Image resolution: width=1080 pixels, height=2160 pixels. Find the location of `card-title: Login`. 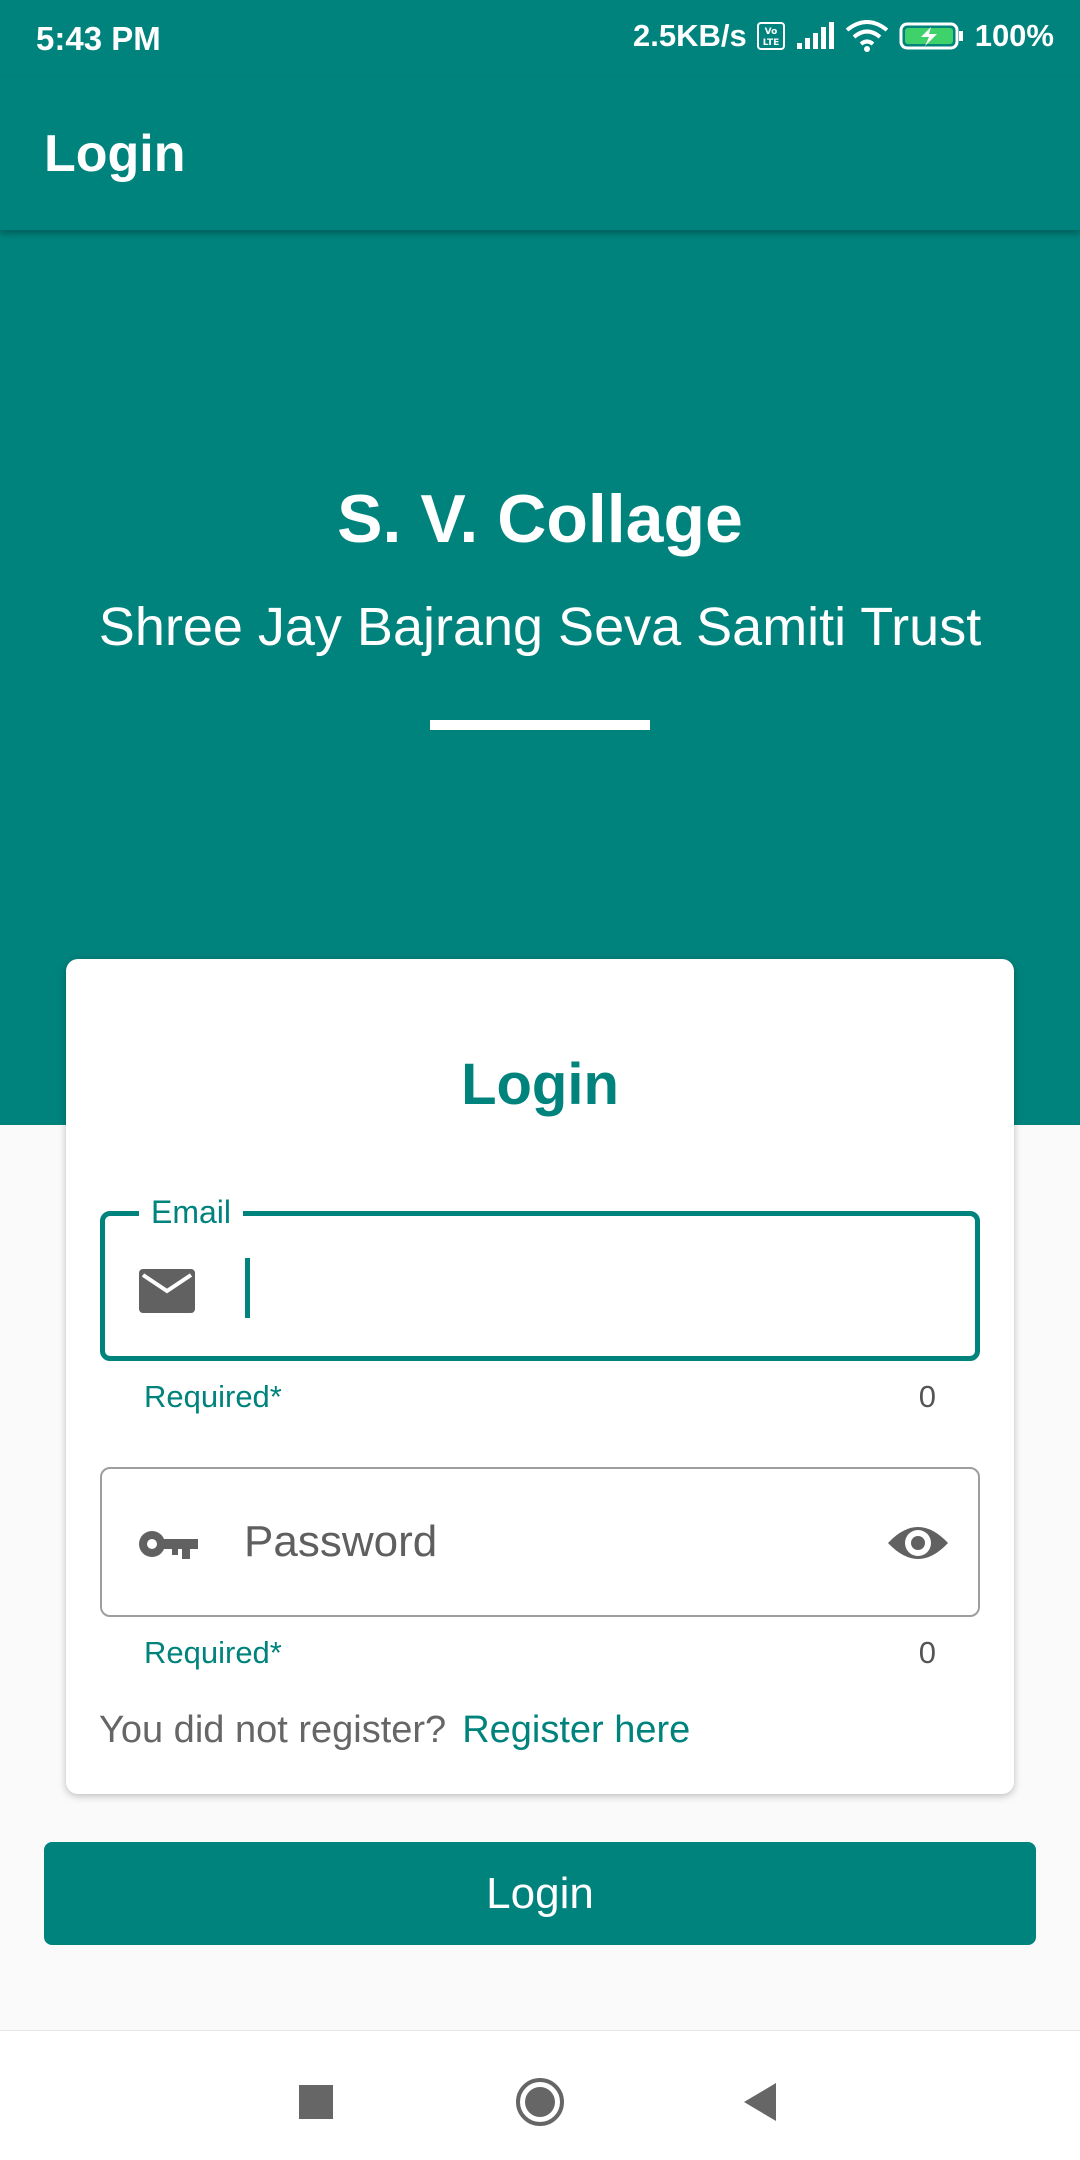

card-title: Login is located at coordinates (540, 1084).